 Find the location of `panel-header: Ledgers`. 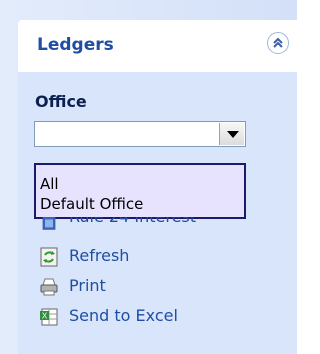

panel-header: Ledgers is located at coordinates (157, 46).